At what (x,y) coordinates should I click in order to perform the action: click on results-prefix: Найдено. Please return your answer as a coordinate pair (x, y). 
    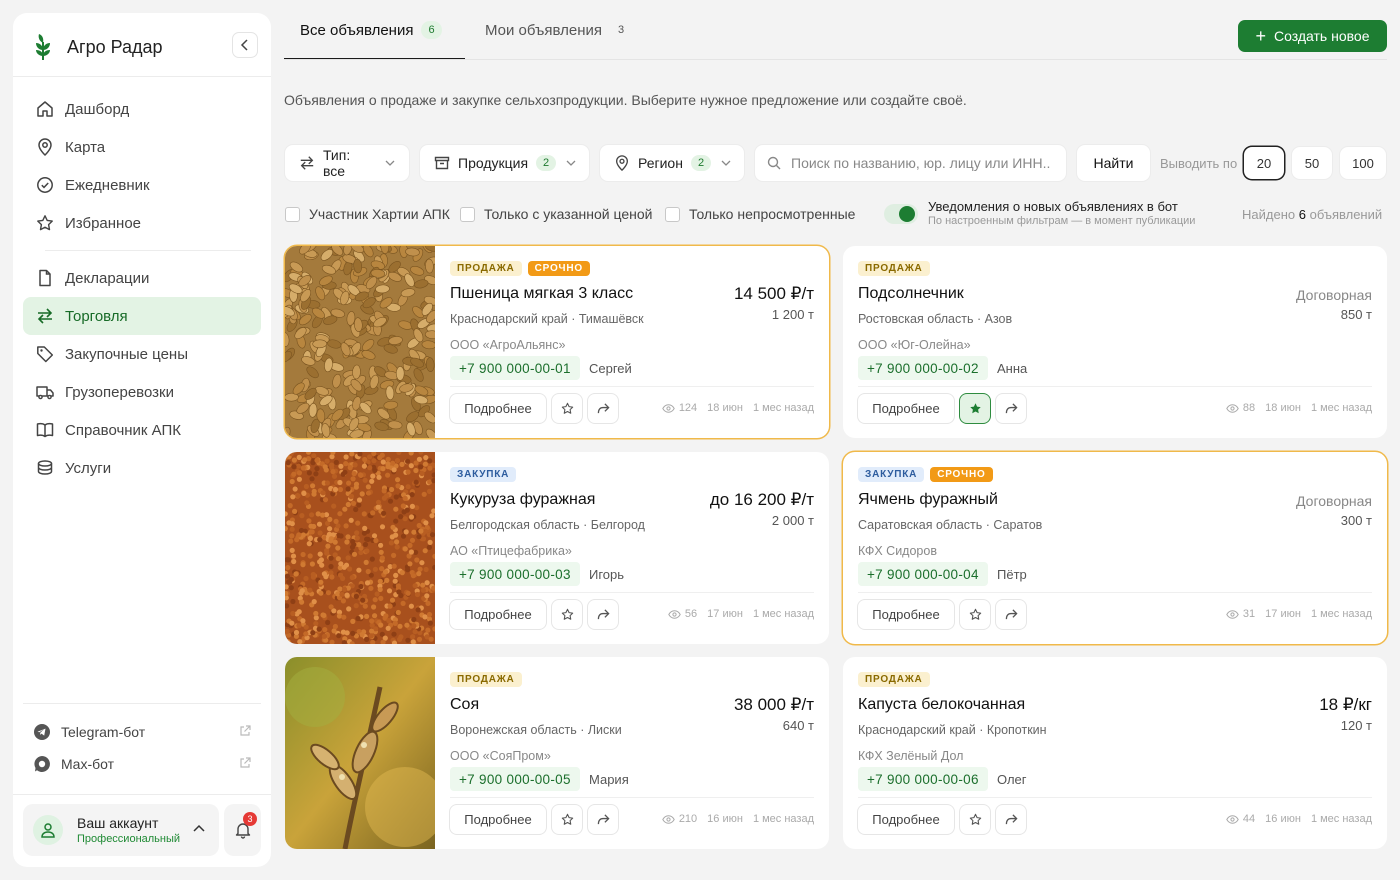
    Looking at the image, I should click on (1269, 214).